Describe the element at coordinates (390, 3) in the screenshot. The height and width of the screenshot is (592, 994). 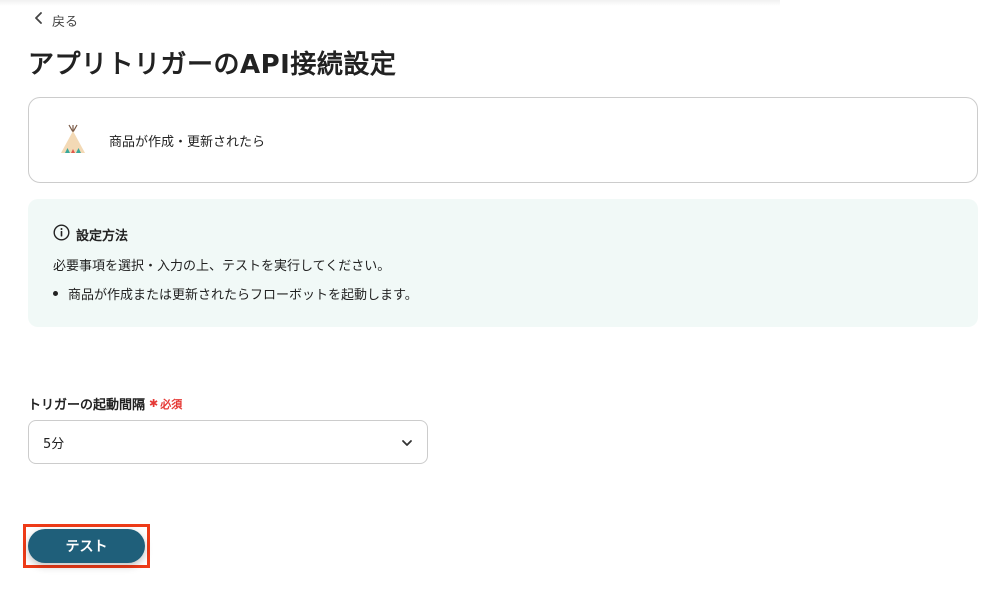
I see `top-shadow` at that location.